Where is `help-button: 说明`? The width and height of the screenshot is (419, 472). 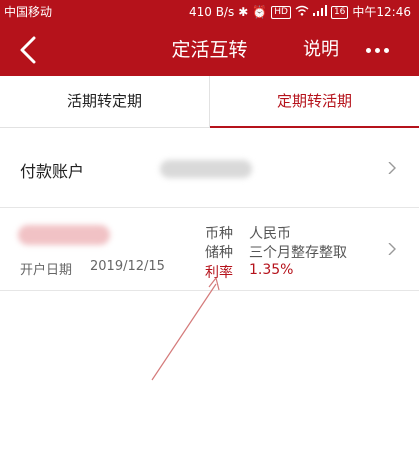 help-button: 说明 is located at coordinates (321, 50).